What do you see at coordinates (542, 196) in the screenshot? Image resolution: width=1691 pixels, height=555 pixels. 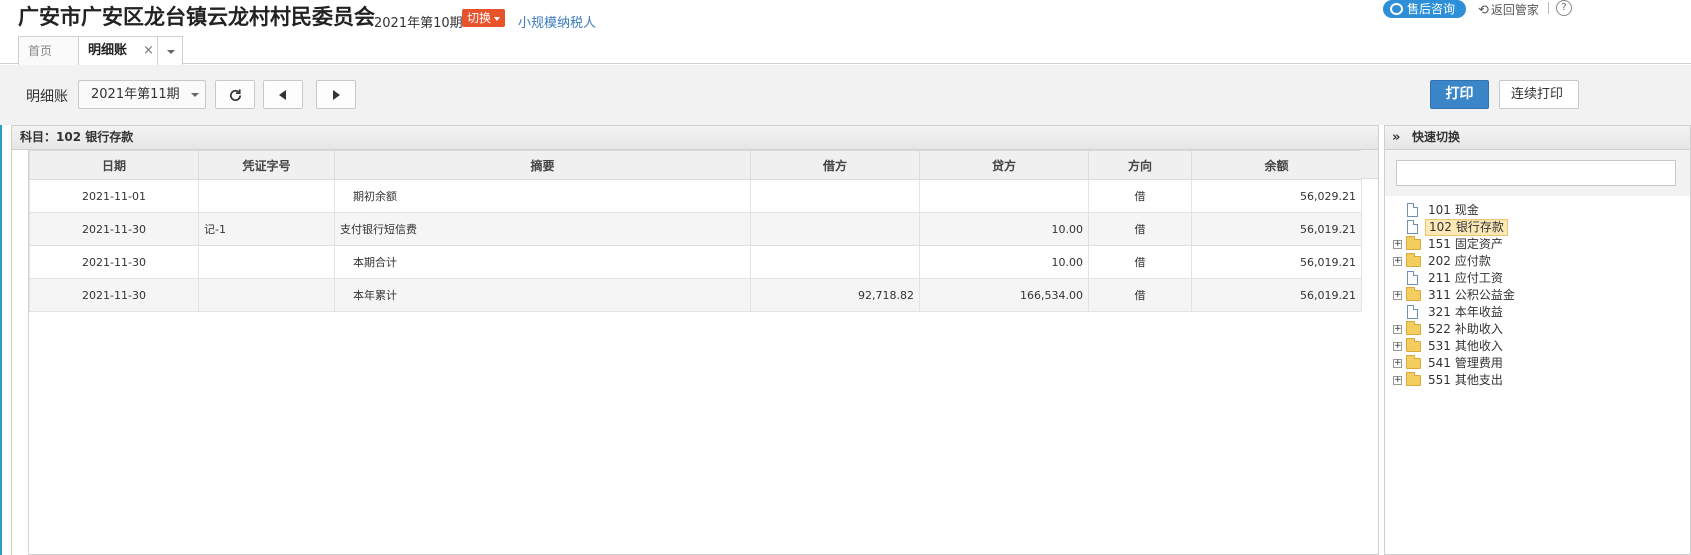 I see `cell-summary: 期初余额` at bounding box center [542, 196].